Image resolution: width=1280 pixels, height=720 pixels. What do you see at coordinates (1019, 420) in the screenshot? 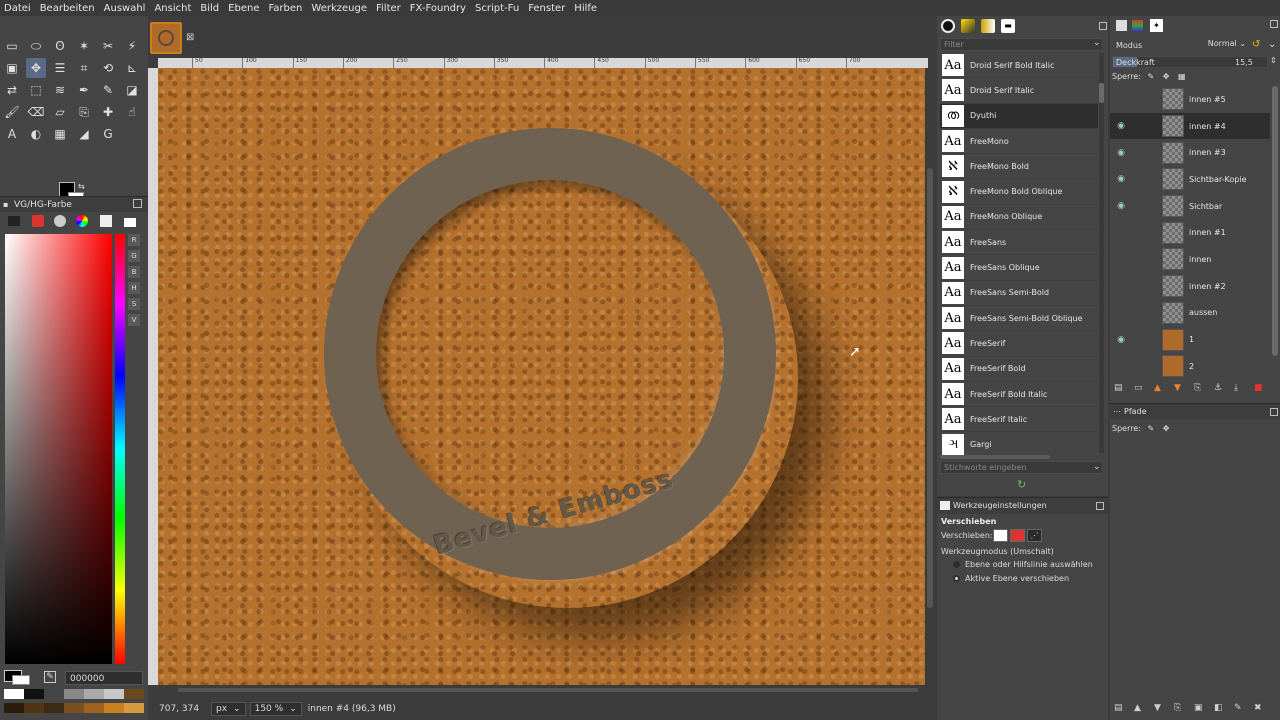
I see `font-list-item: Aa FreeSerif Italic` at bounding box center [1019, 420].